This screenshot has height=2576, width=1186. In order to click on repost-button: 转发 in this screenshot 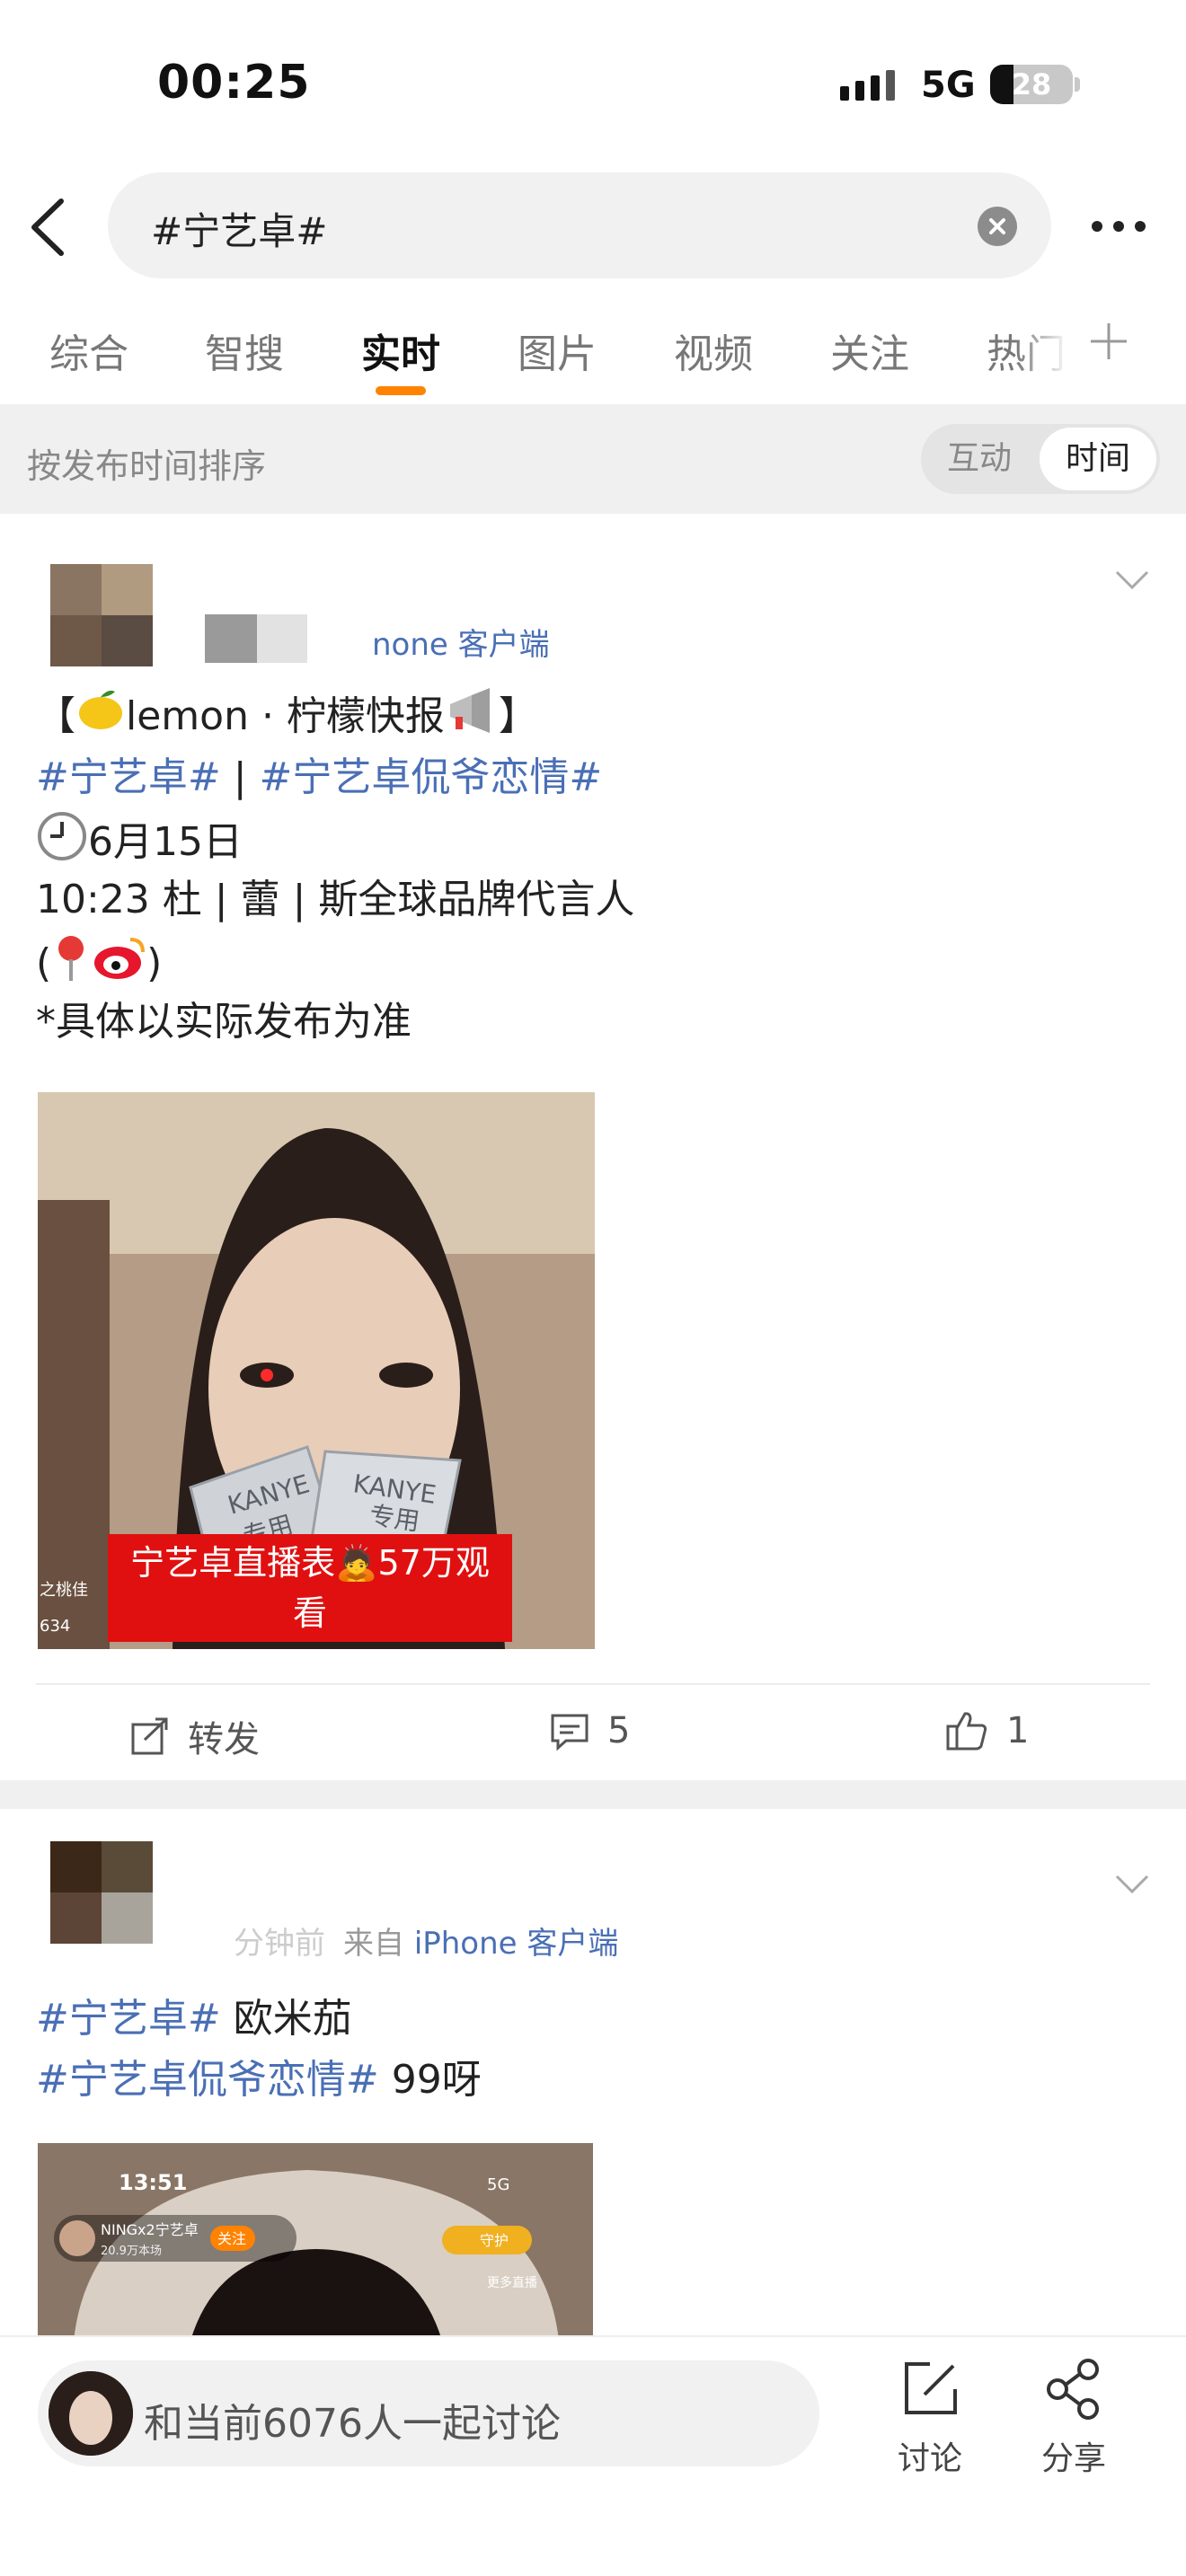, I will do `click(195, 1736)`.